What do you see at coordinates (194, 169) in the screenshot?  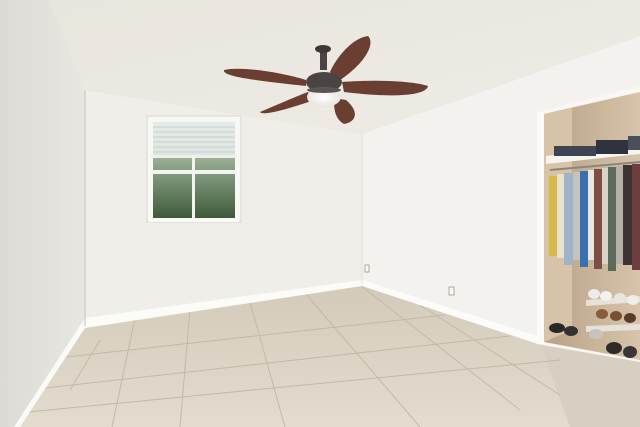 I see `window-with-blinds` at bounding box center [194, 169].